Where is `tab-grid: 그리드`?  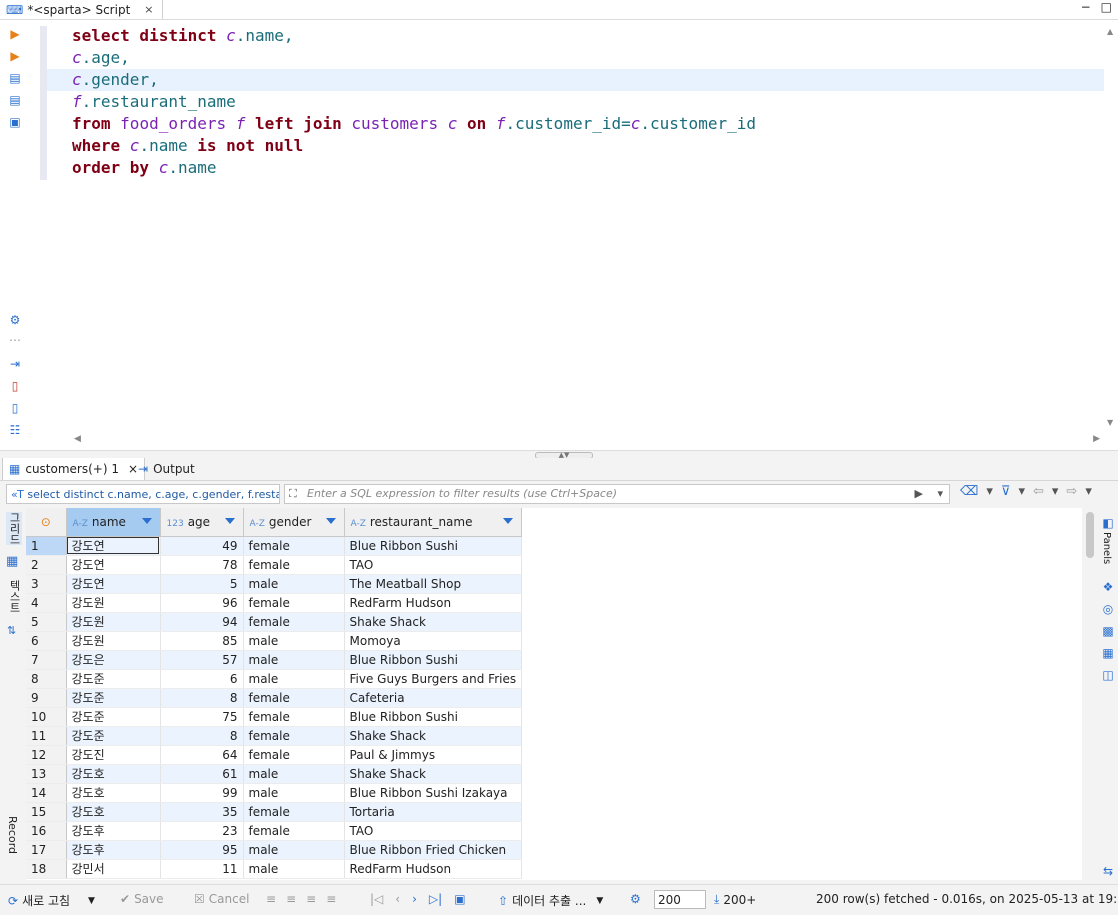
tab-grid: 그리드 is located at coordinates (14, 528).